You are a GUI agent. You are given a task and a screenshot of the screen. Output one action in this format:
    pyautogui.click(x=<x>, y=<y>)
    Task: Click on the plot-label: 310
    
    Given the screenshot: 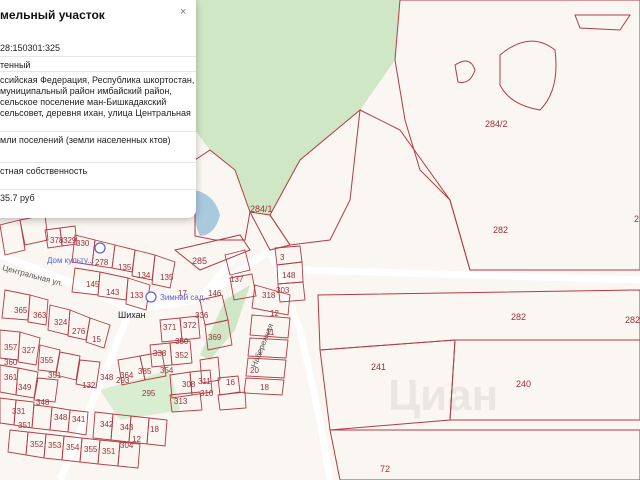 What is the action you would take?
    pyautogui.click(x=207, y=393)
    